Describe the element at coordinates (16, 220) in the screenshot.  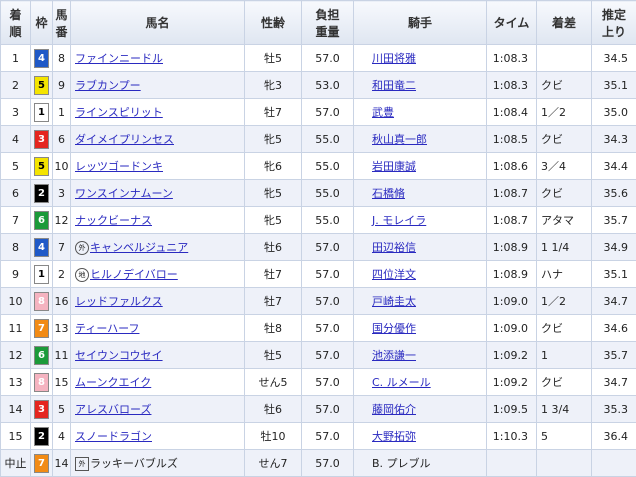
I see `rank-cell: 7` at that location.